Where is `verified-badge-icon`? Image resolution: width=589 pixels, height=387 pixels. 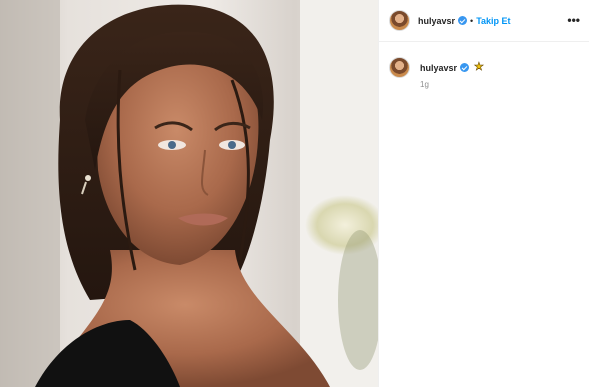
verified-badge-icon is located at coordinates (463, 20).